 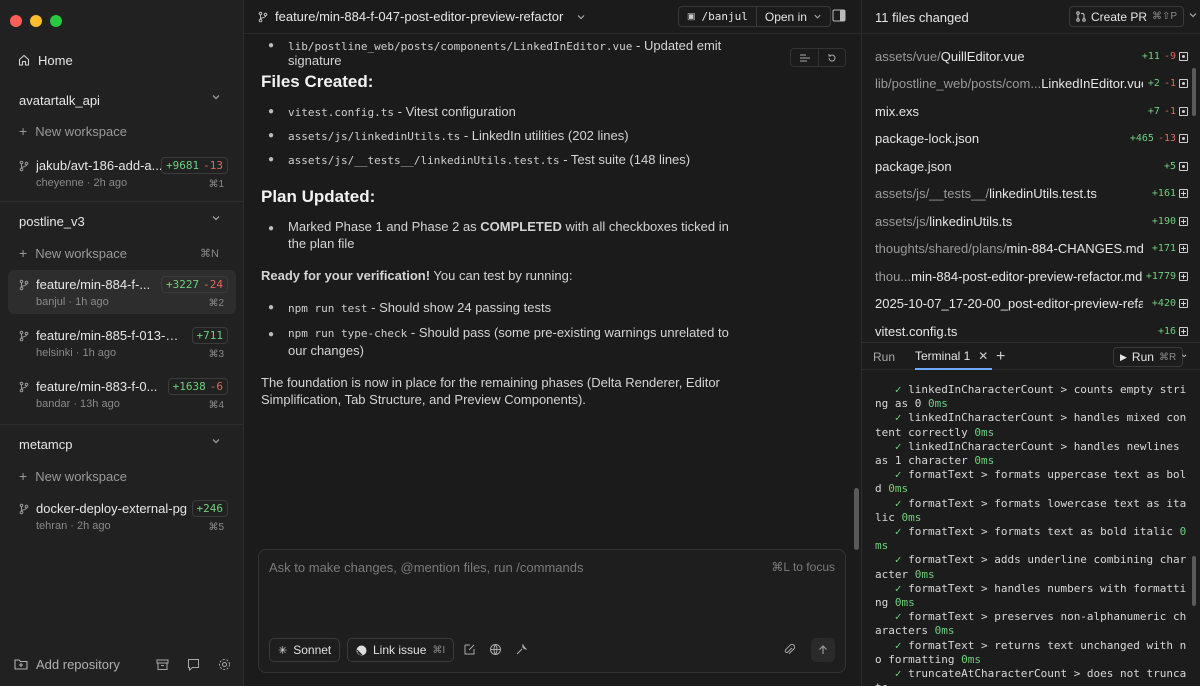 What do you see at coordinates (839, 15) in the screenshot?
I see `toggle-panel-icon` at bounding box center [839, 15].